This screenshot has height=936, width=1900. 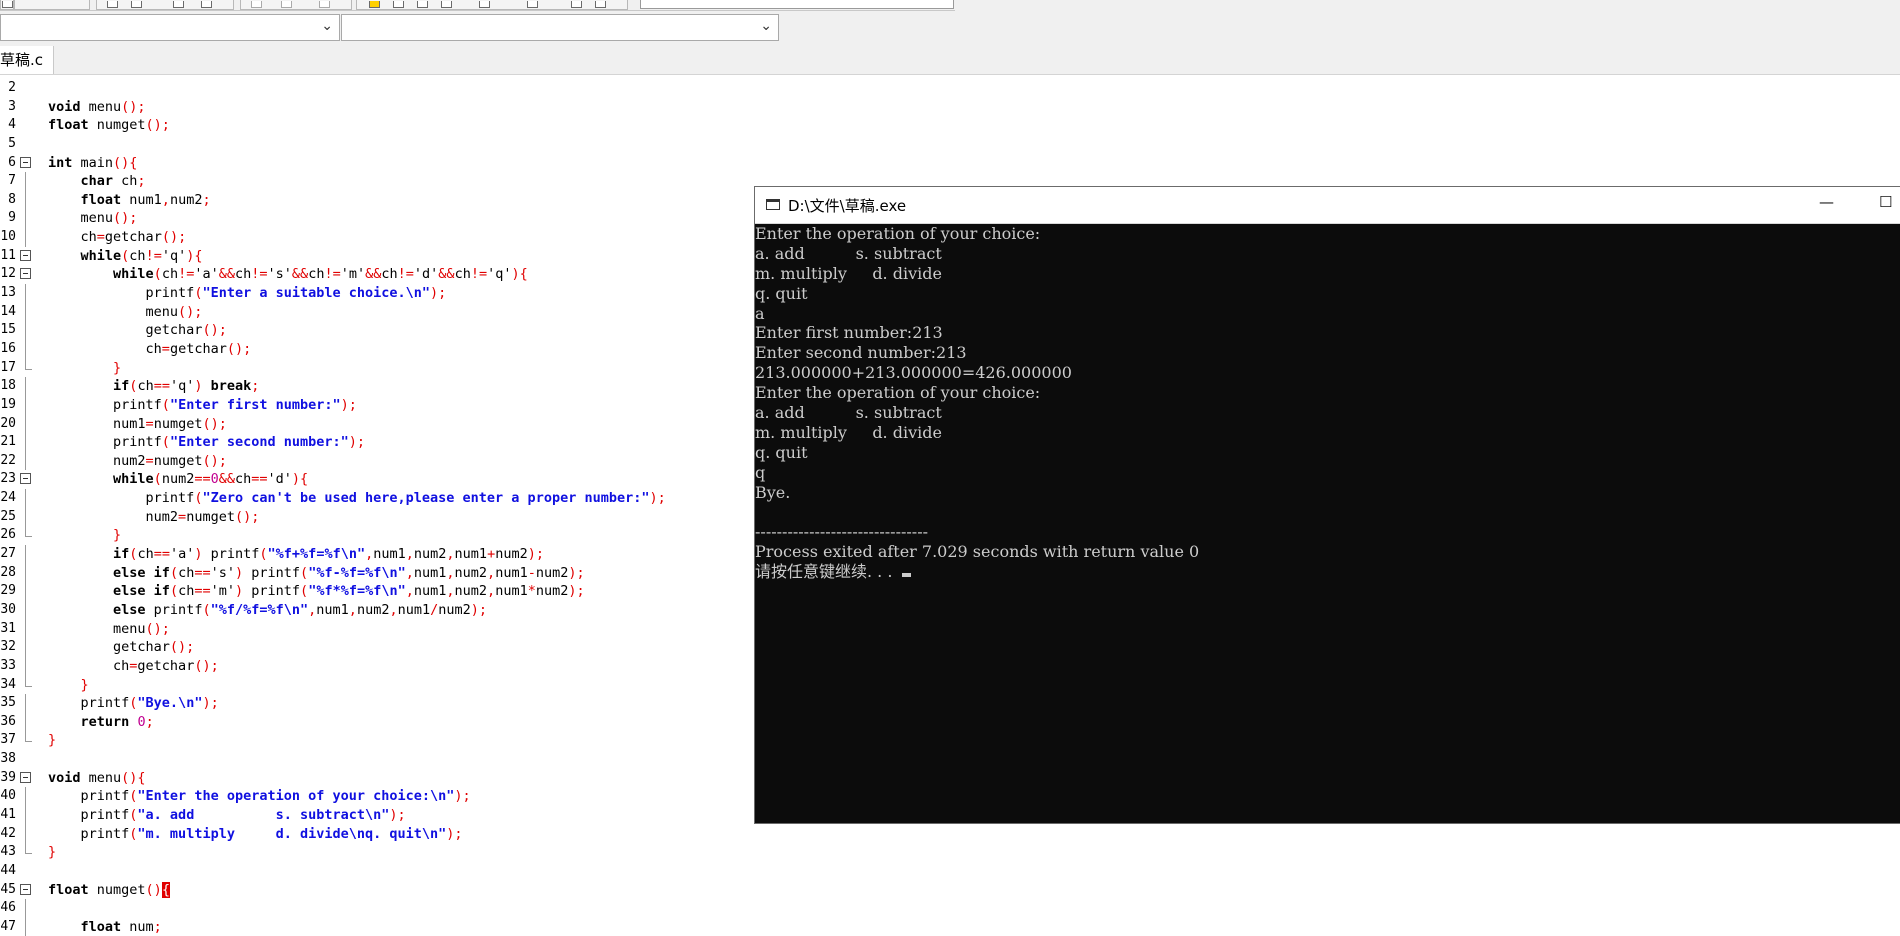 I want to click on code-token: void, so click(x=64, y=106).